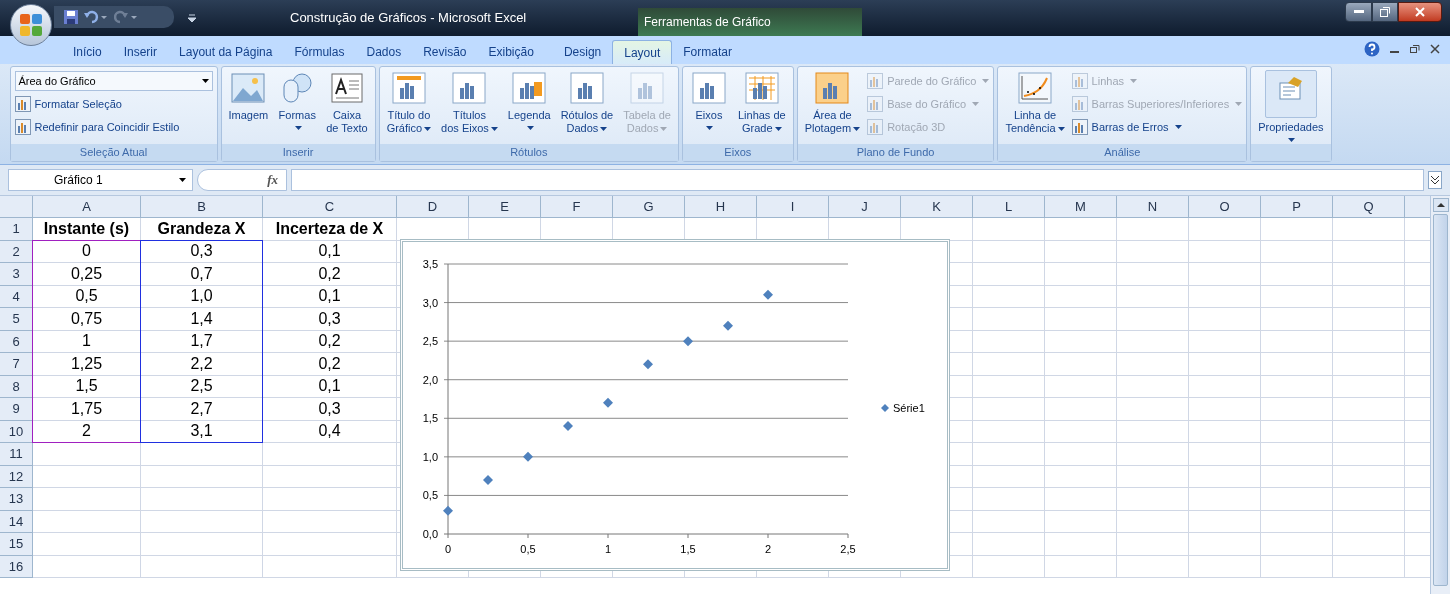 This screenshot has width=1450, height=594. What do you see at coordinates (113, 81) in the screenshot?
I see `chart-element-dropdown: Área do Gráfico` at bounding box center [113, 81].